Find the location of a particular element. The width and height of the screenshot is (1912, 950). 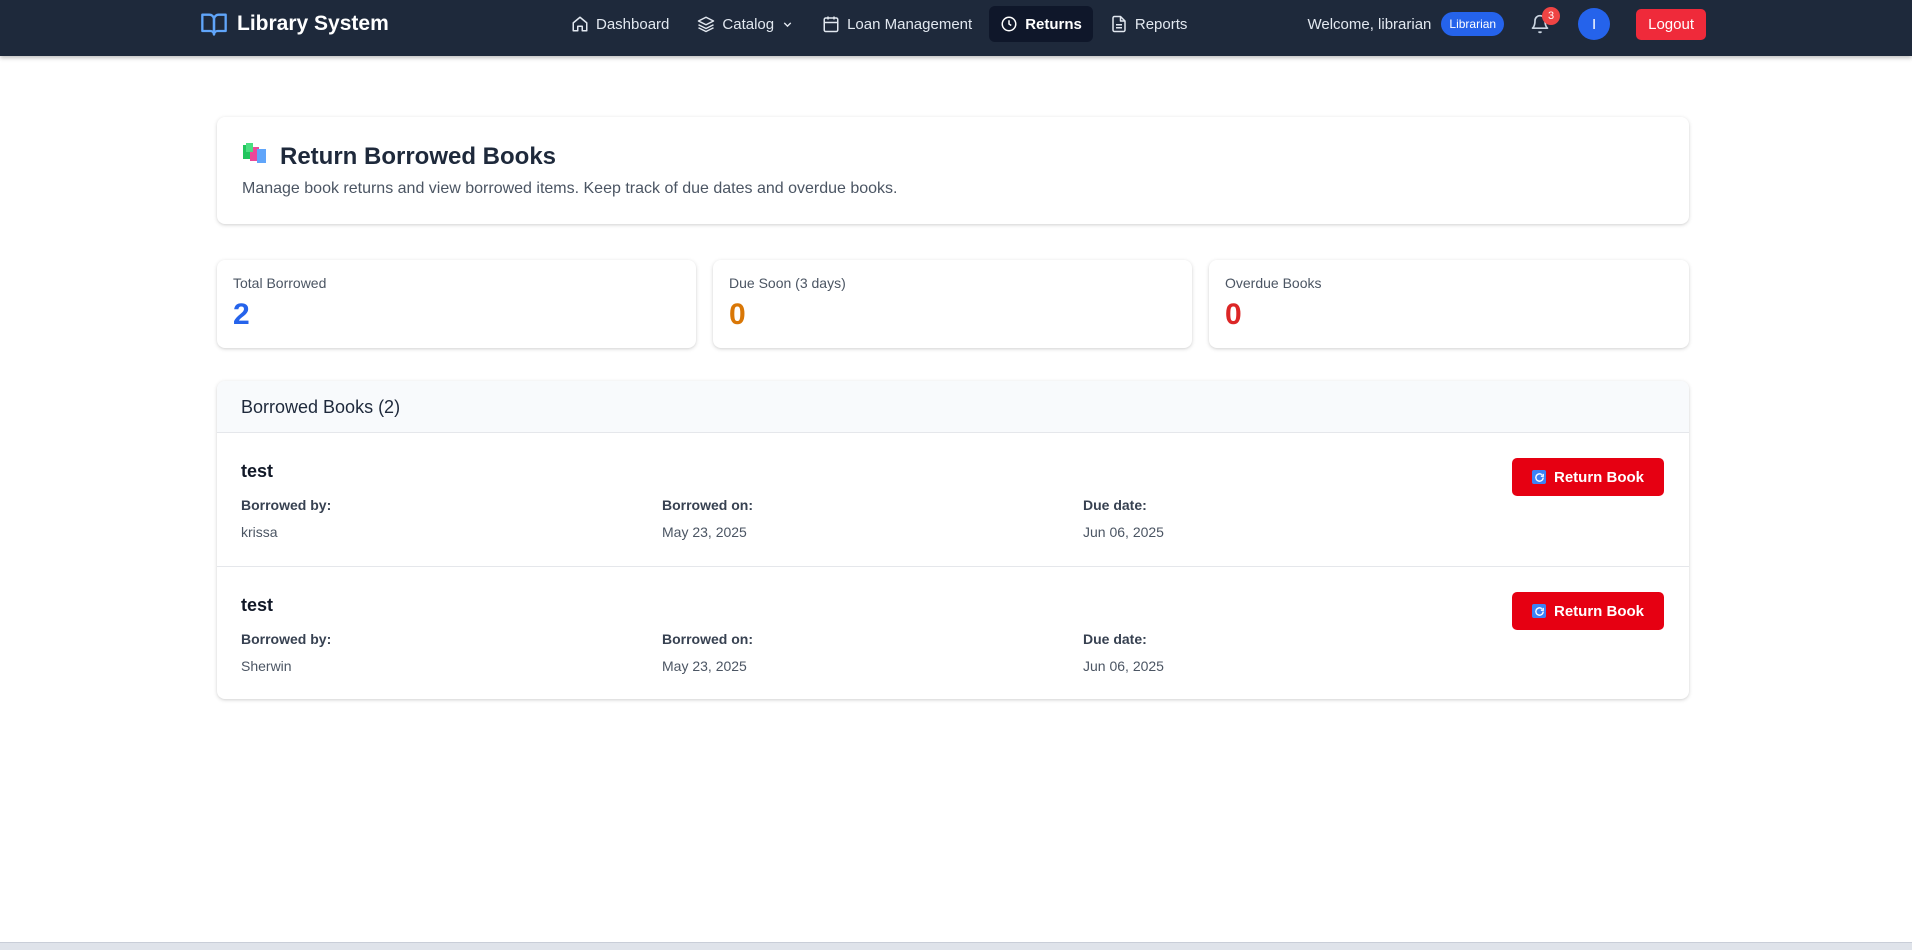

page-title: Return Borrowed Books is located at coordinates (399, 156).